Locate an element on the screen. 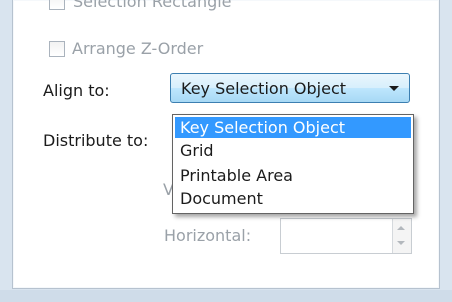 This screenshot has height=302, width=452. dropdown-item-key-selection-object: Key Selection Object is located at coordinates (293, 127).